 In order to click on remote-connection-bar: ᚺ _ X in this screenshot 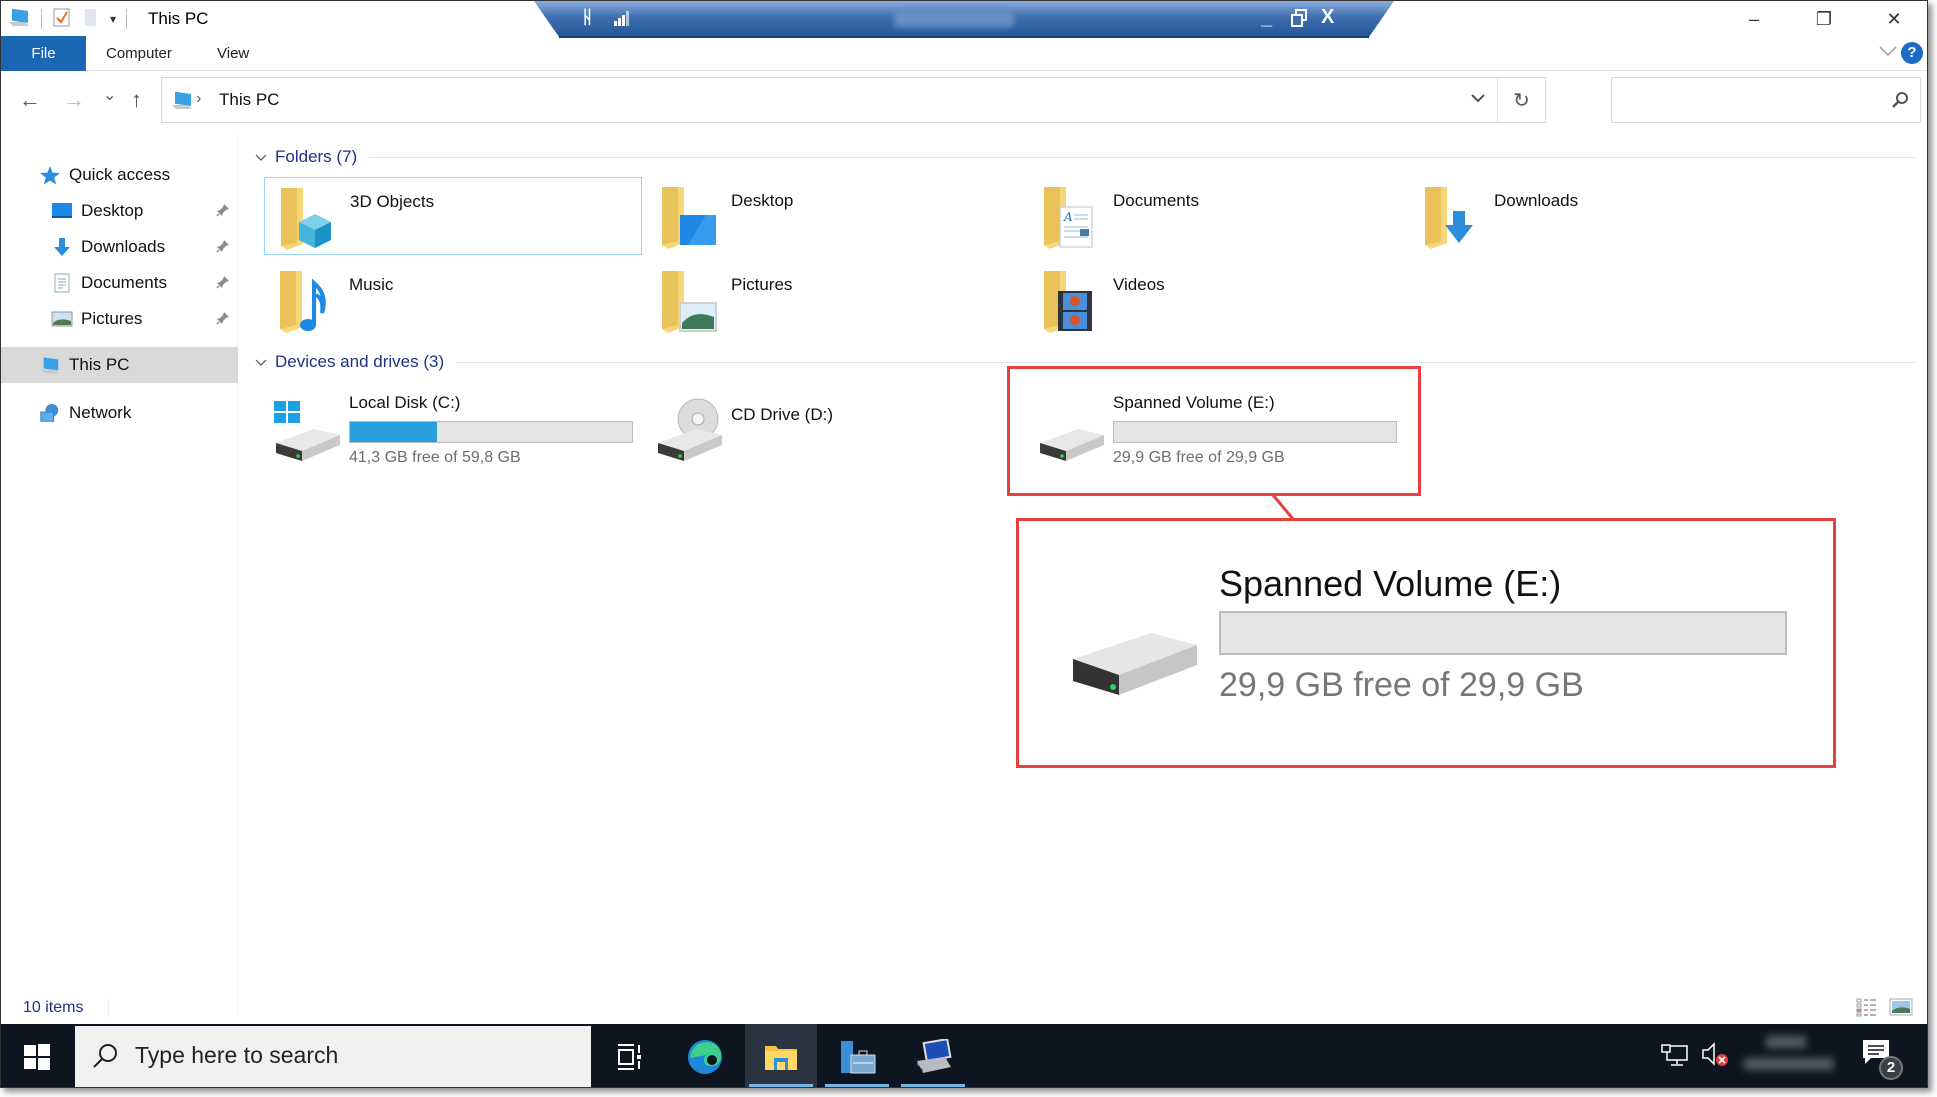, I will do `click(964, 20)`.